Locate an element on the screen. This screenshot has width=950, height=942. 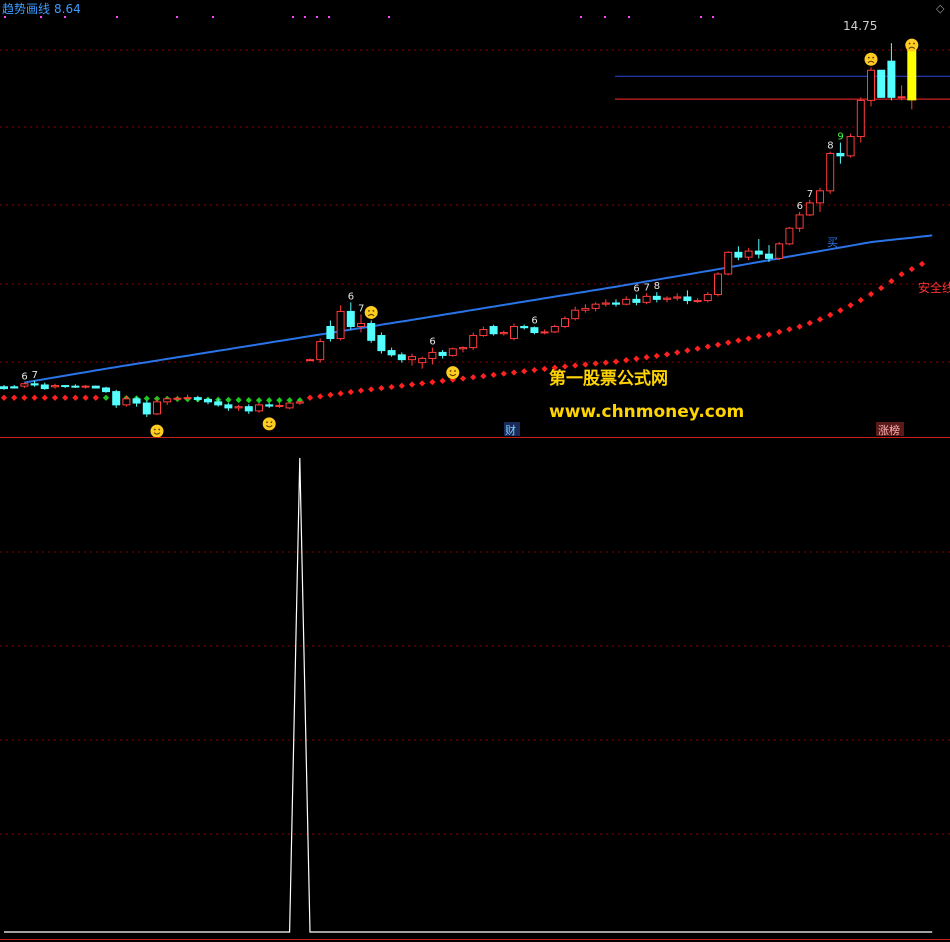
cai-badge: 财 is located at coordinates (510, 430).